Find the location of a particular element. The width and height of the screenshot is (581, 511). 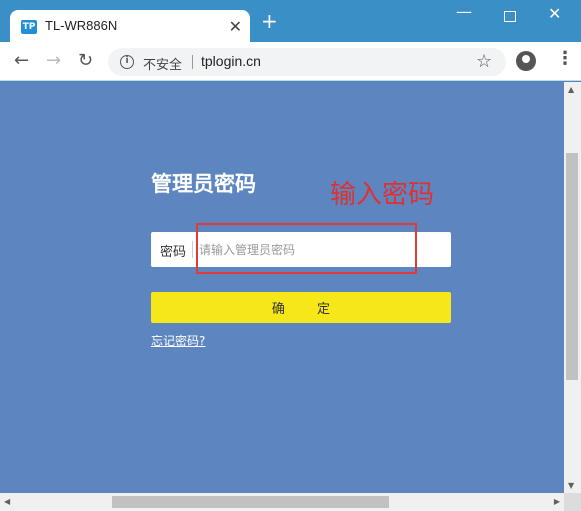

browser-toolbar: ← → ↻ i 不安全 tplogin.cn ☆ ⋮ is located at coordinates (290, 61).